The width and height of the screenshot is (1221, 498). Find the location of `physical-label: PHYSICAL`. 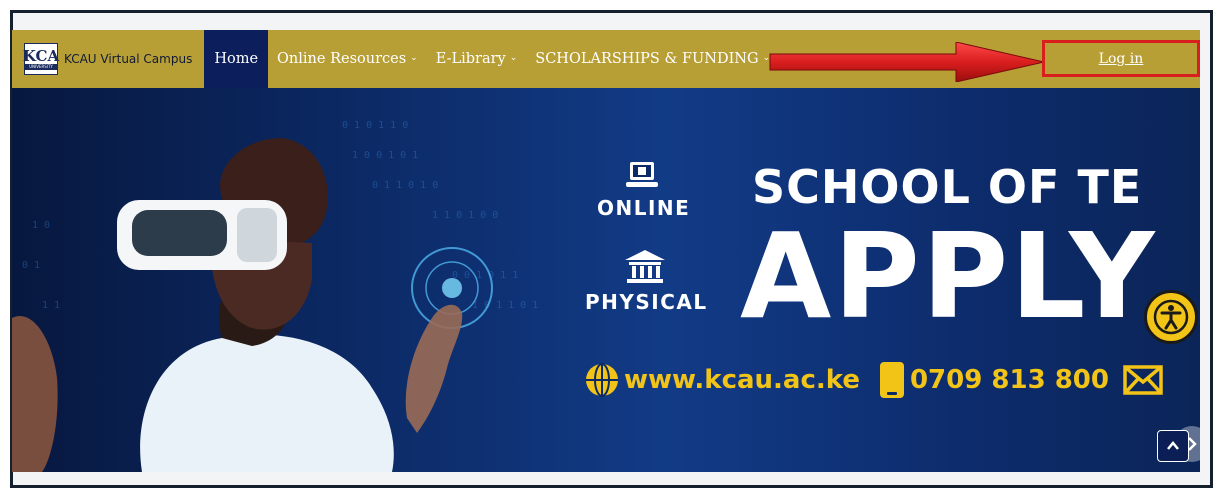

physical-label: PHYSICAL is located at coordinates (646, 302).